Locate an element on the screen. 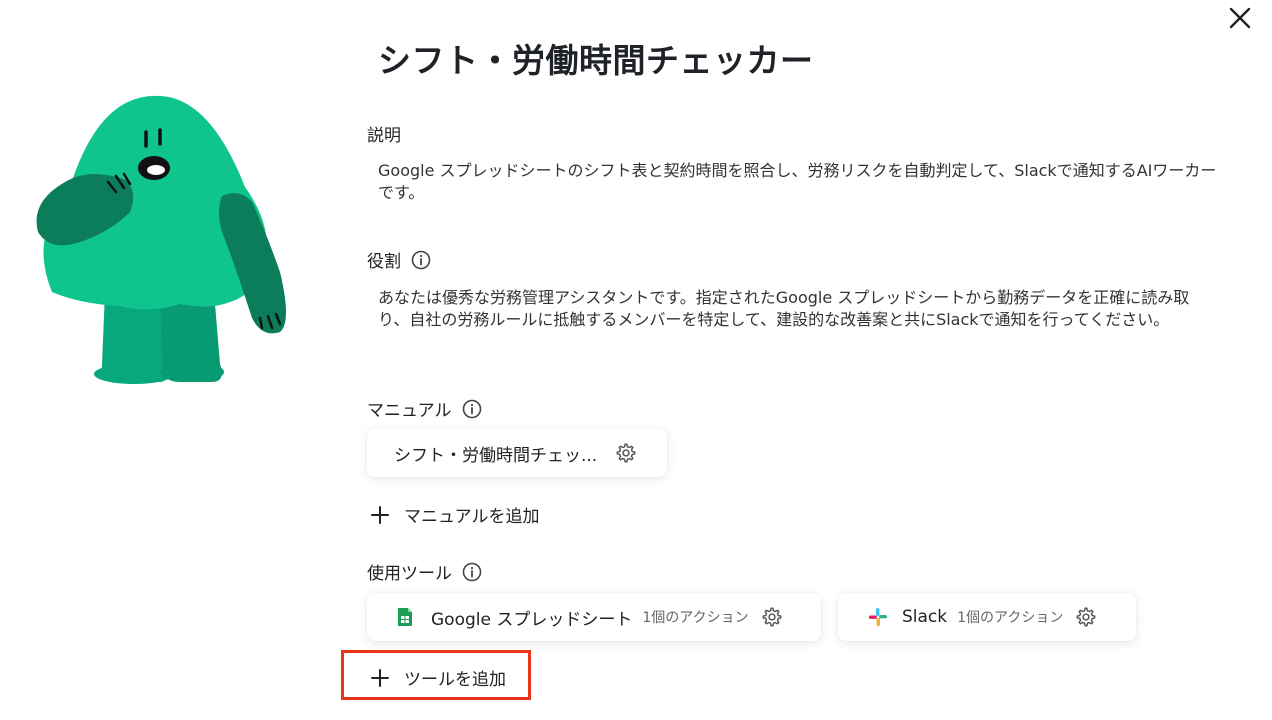 The height and width of the screenshot is (720, 1272). google-sheets-icon is located at coordinates (406, 617).